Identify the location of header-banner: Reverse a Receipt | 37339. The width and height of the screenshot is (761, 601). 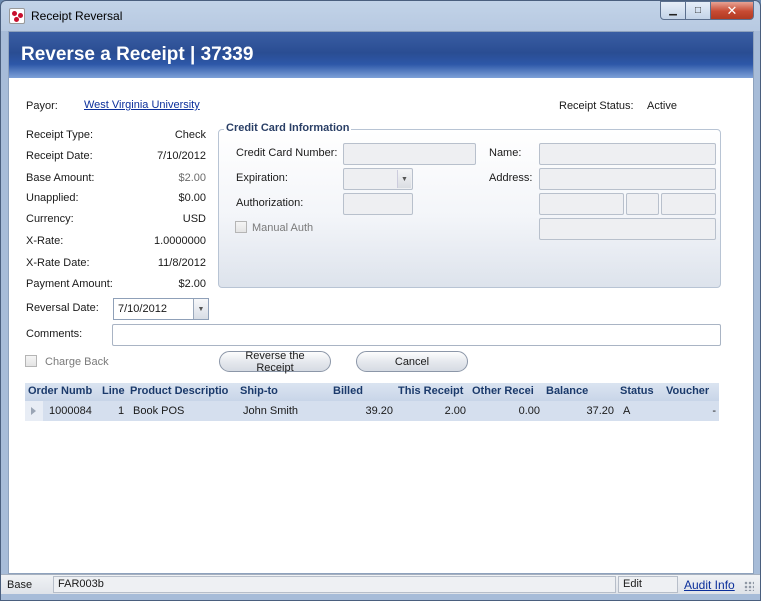
(381, 55).